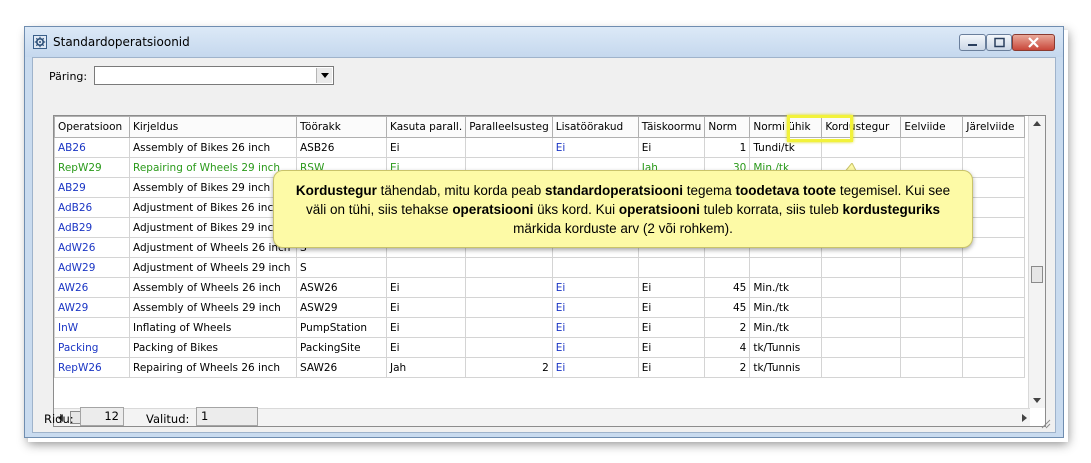 This screenshot has height=463, width=1091. Describe the element at coordinates (341, 127) in the screenshot. I see `col-header-toorakk: Töörakk` at that location.